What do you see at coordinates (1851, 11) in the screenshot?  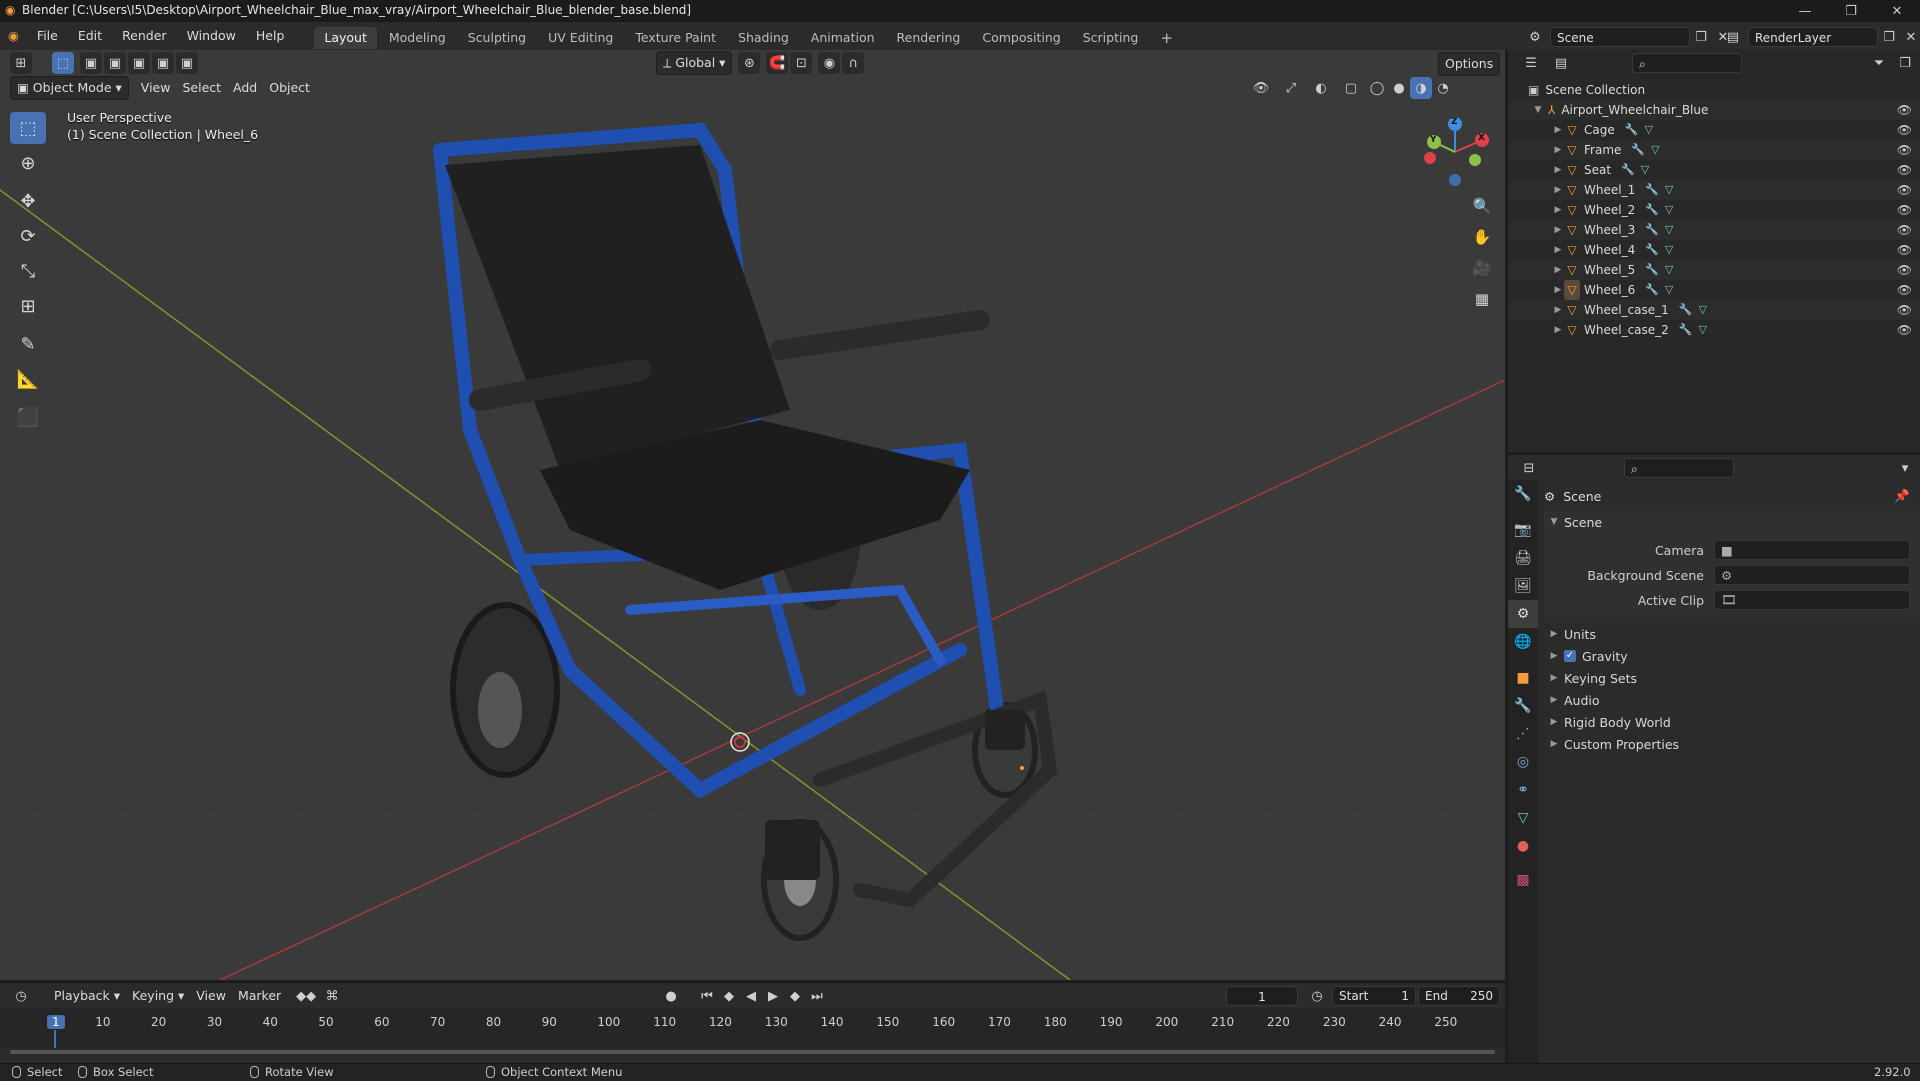 I see `maximize-icon: ❐` at bounding box center [1851, 11].